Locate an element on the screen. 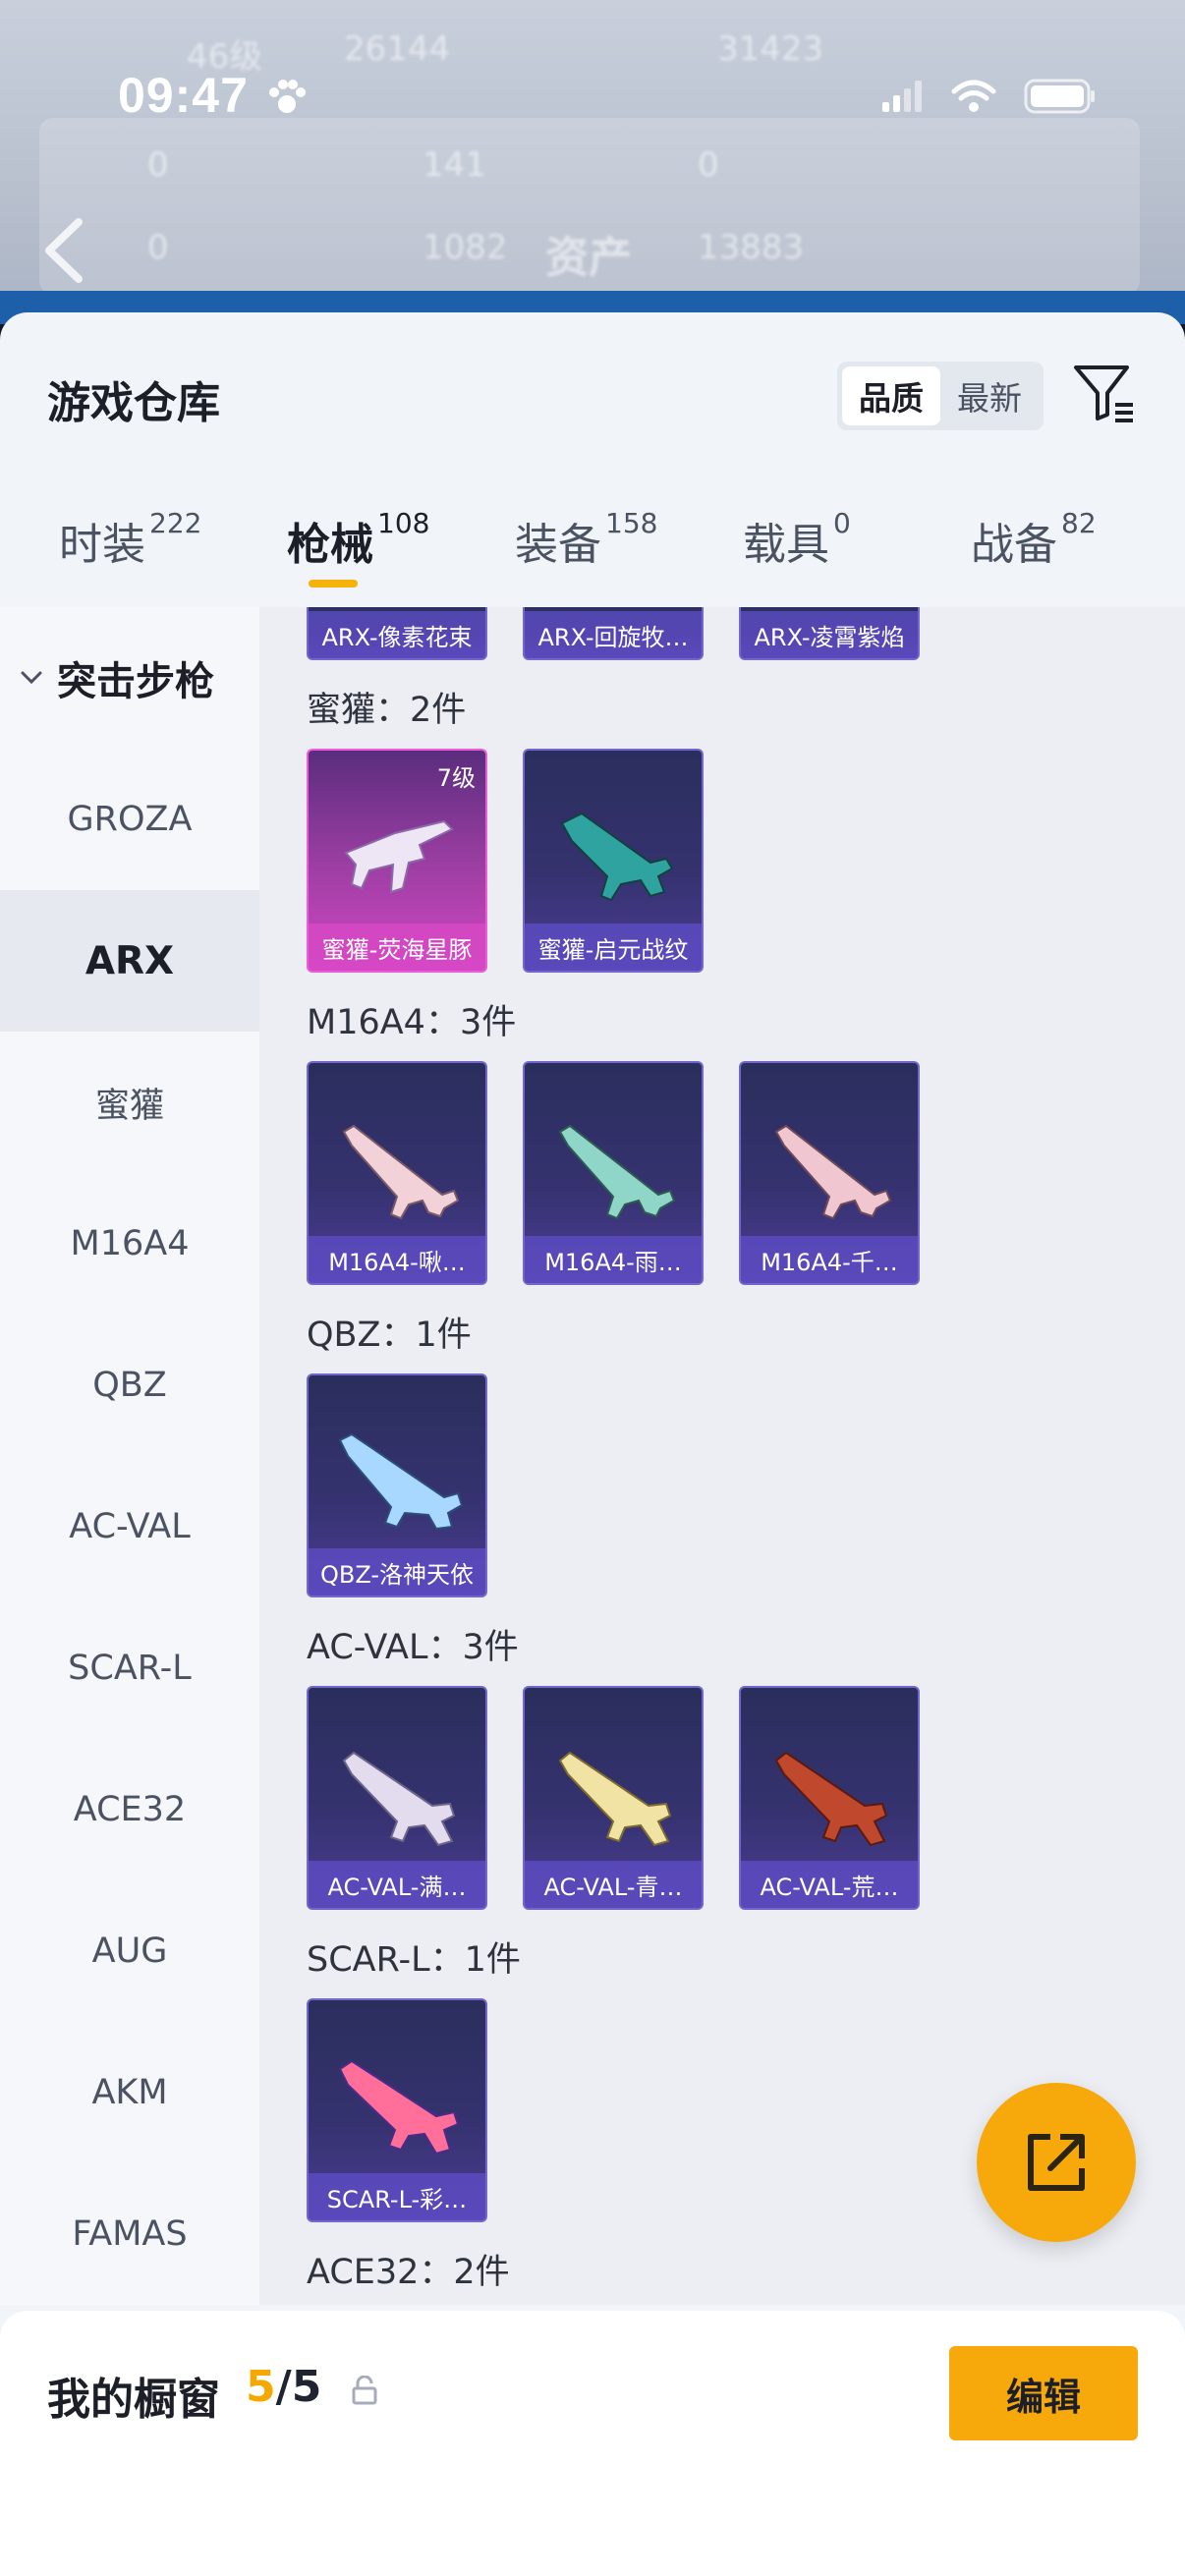 This screenshot has height=2576, width=1185. tab-count: 108 is located at coordinates (404, 523).